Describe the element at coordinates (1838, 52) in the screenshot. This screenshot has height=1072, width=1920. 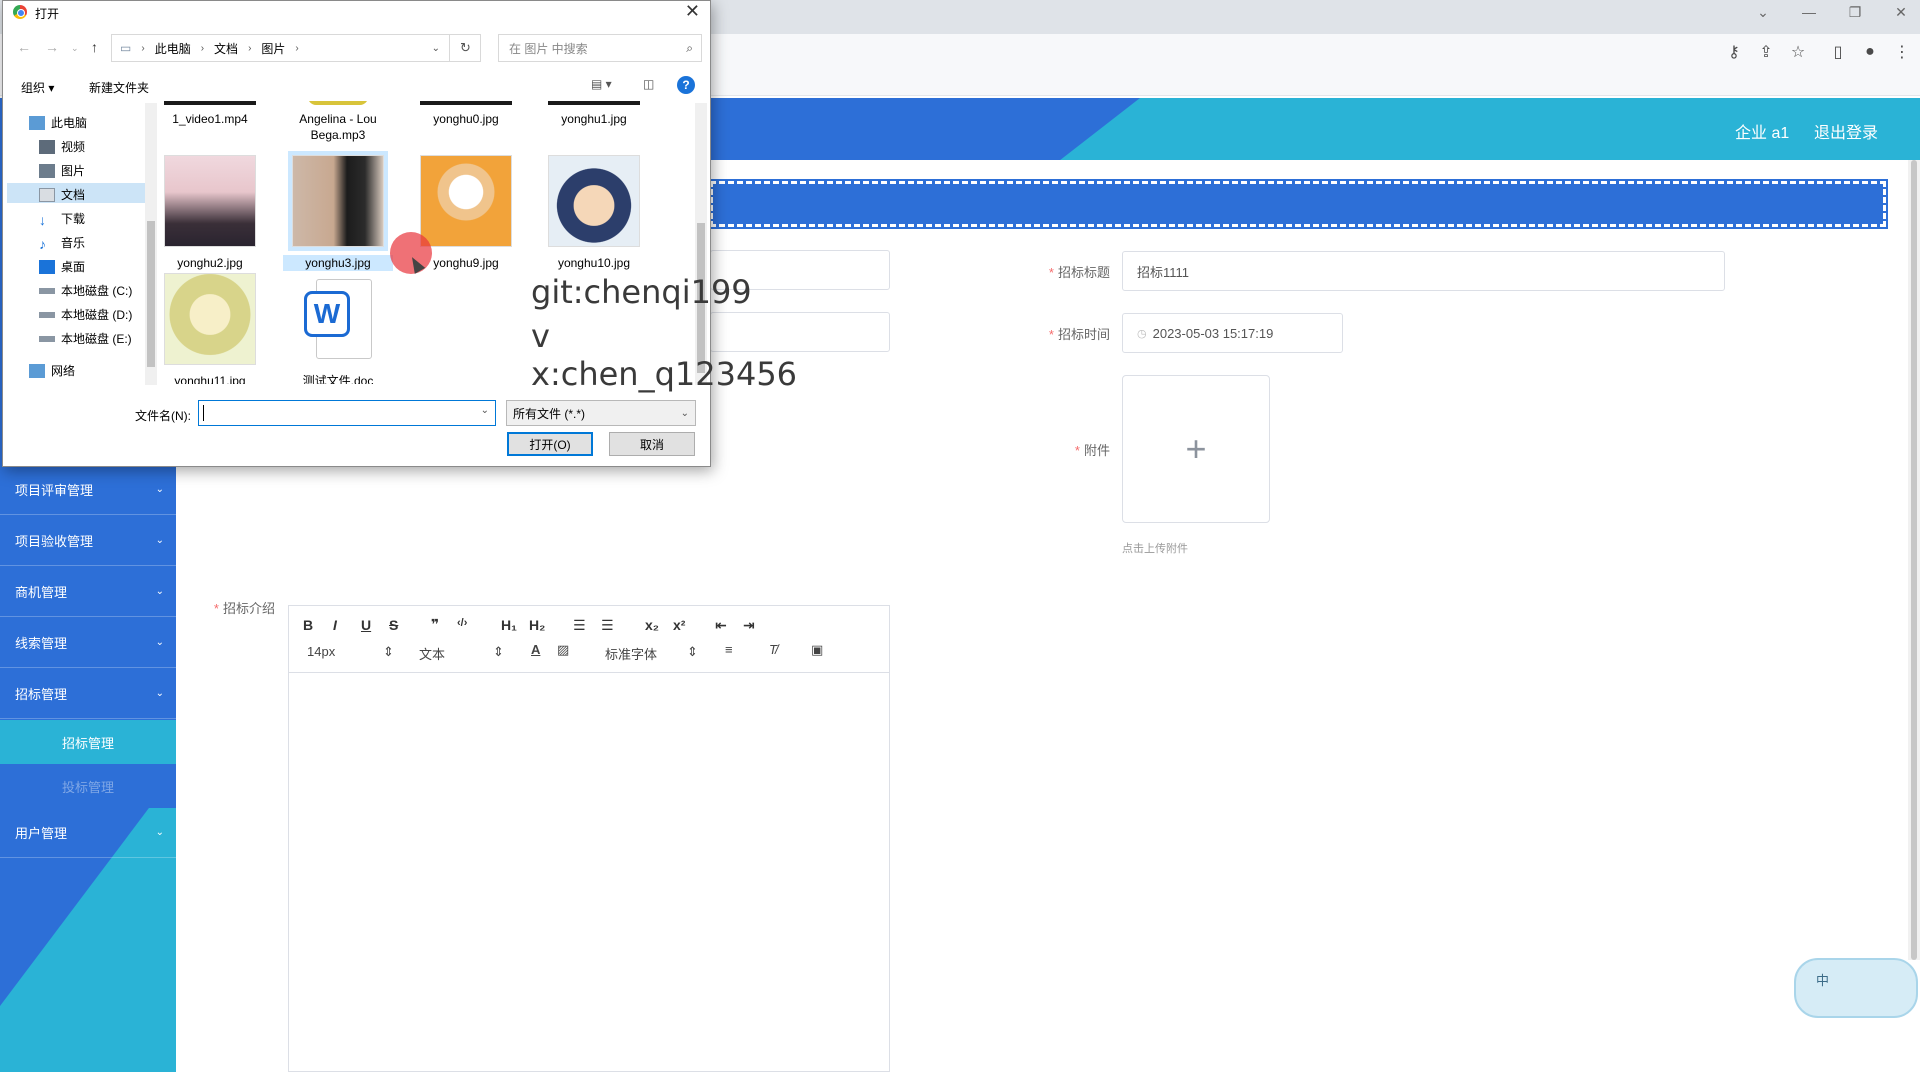
I see `side-panel-icon: ▯` at that location.